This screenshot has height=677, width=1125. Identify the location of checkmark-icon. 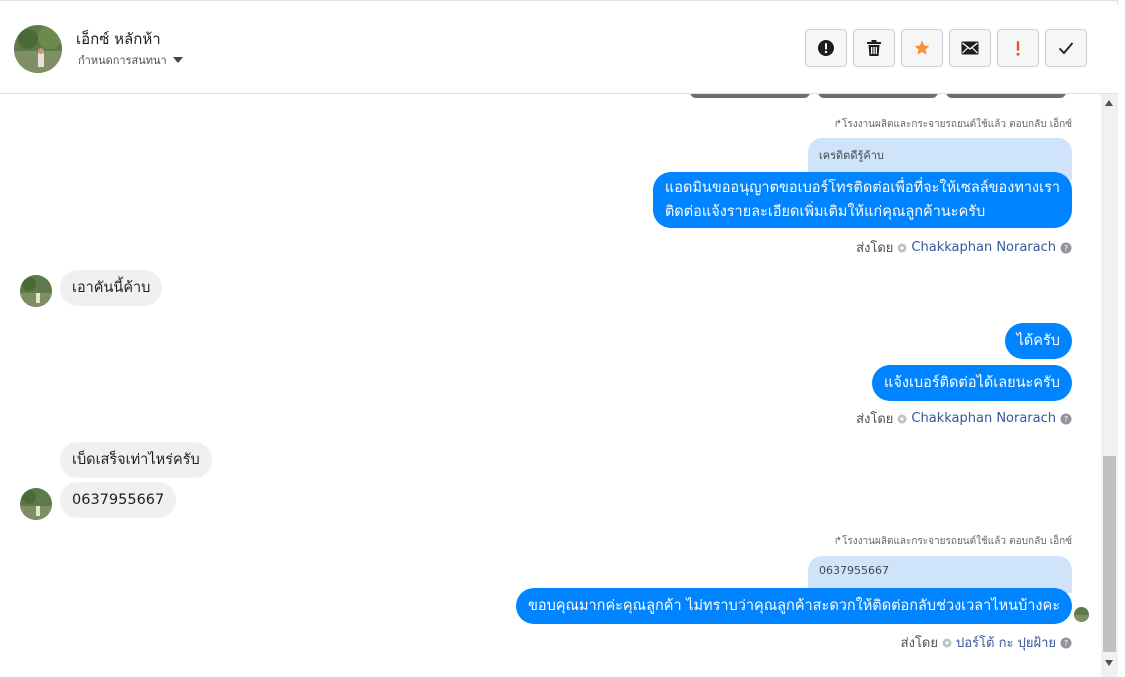
(1066, 48).